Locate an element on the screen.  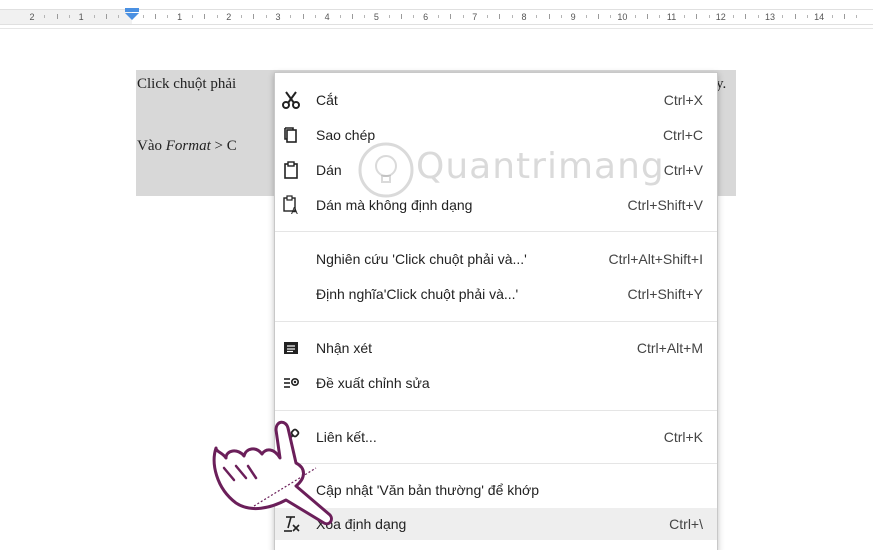
menu-item-label: Đề xuất chỉnh sửa is located at coordinates (373, 383).